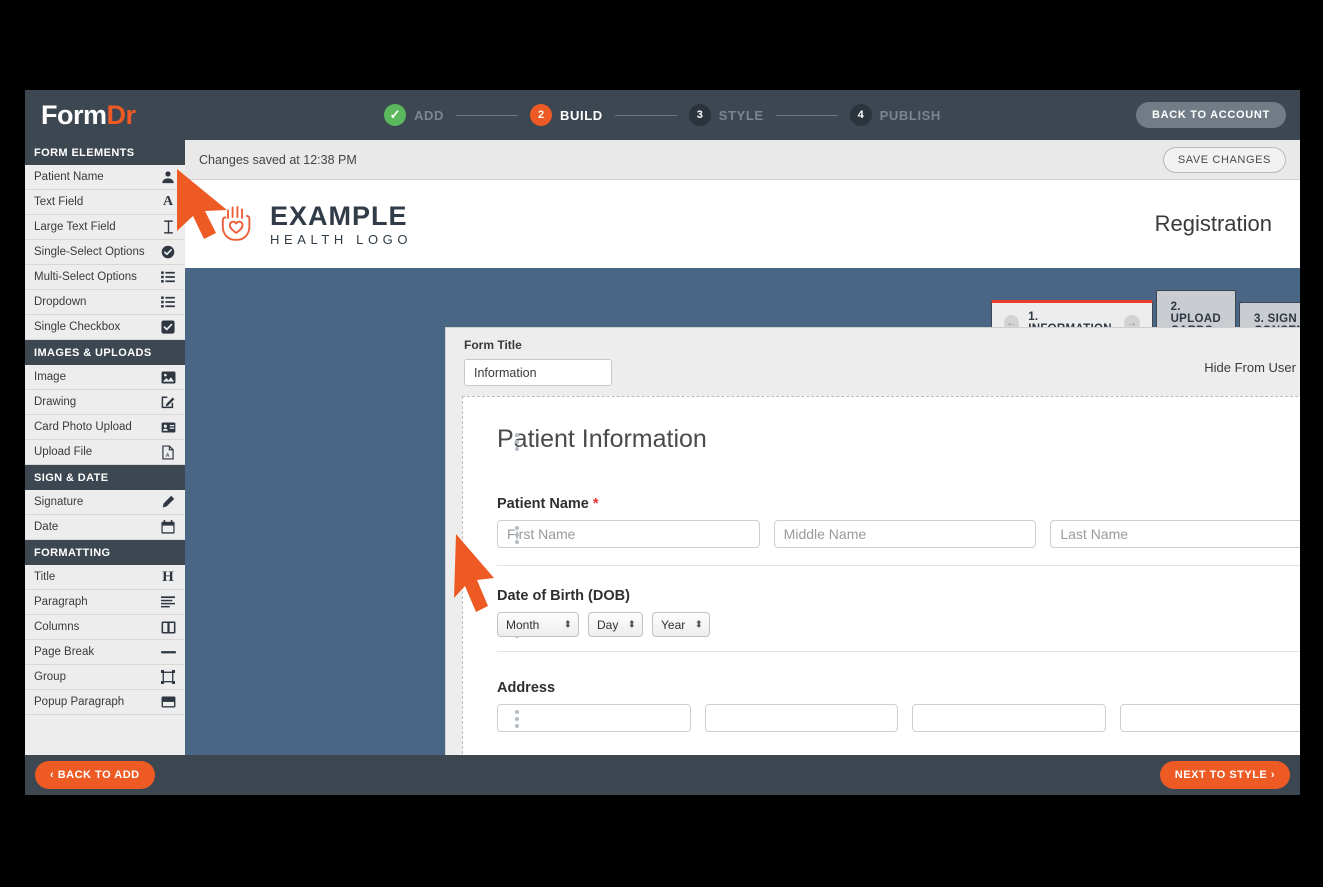 This screenshot has height=887, width=1323. What do you see at coordinates (105, 402) in the screenshot?
I see `sidebar-item-drawing: Drawing` at bounding box center [105, 402].